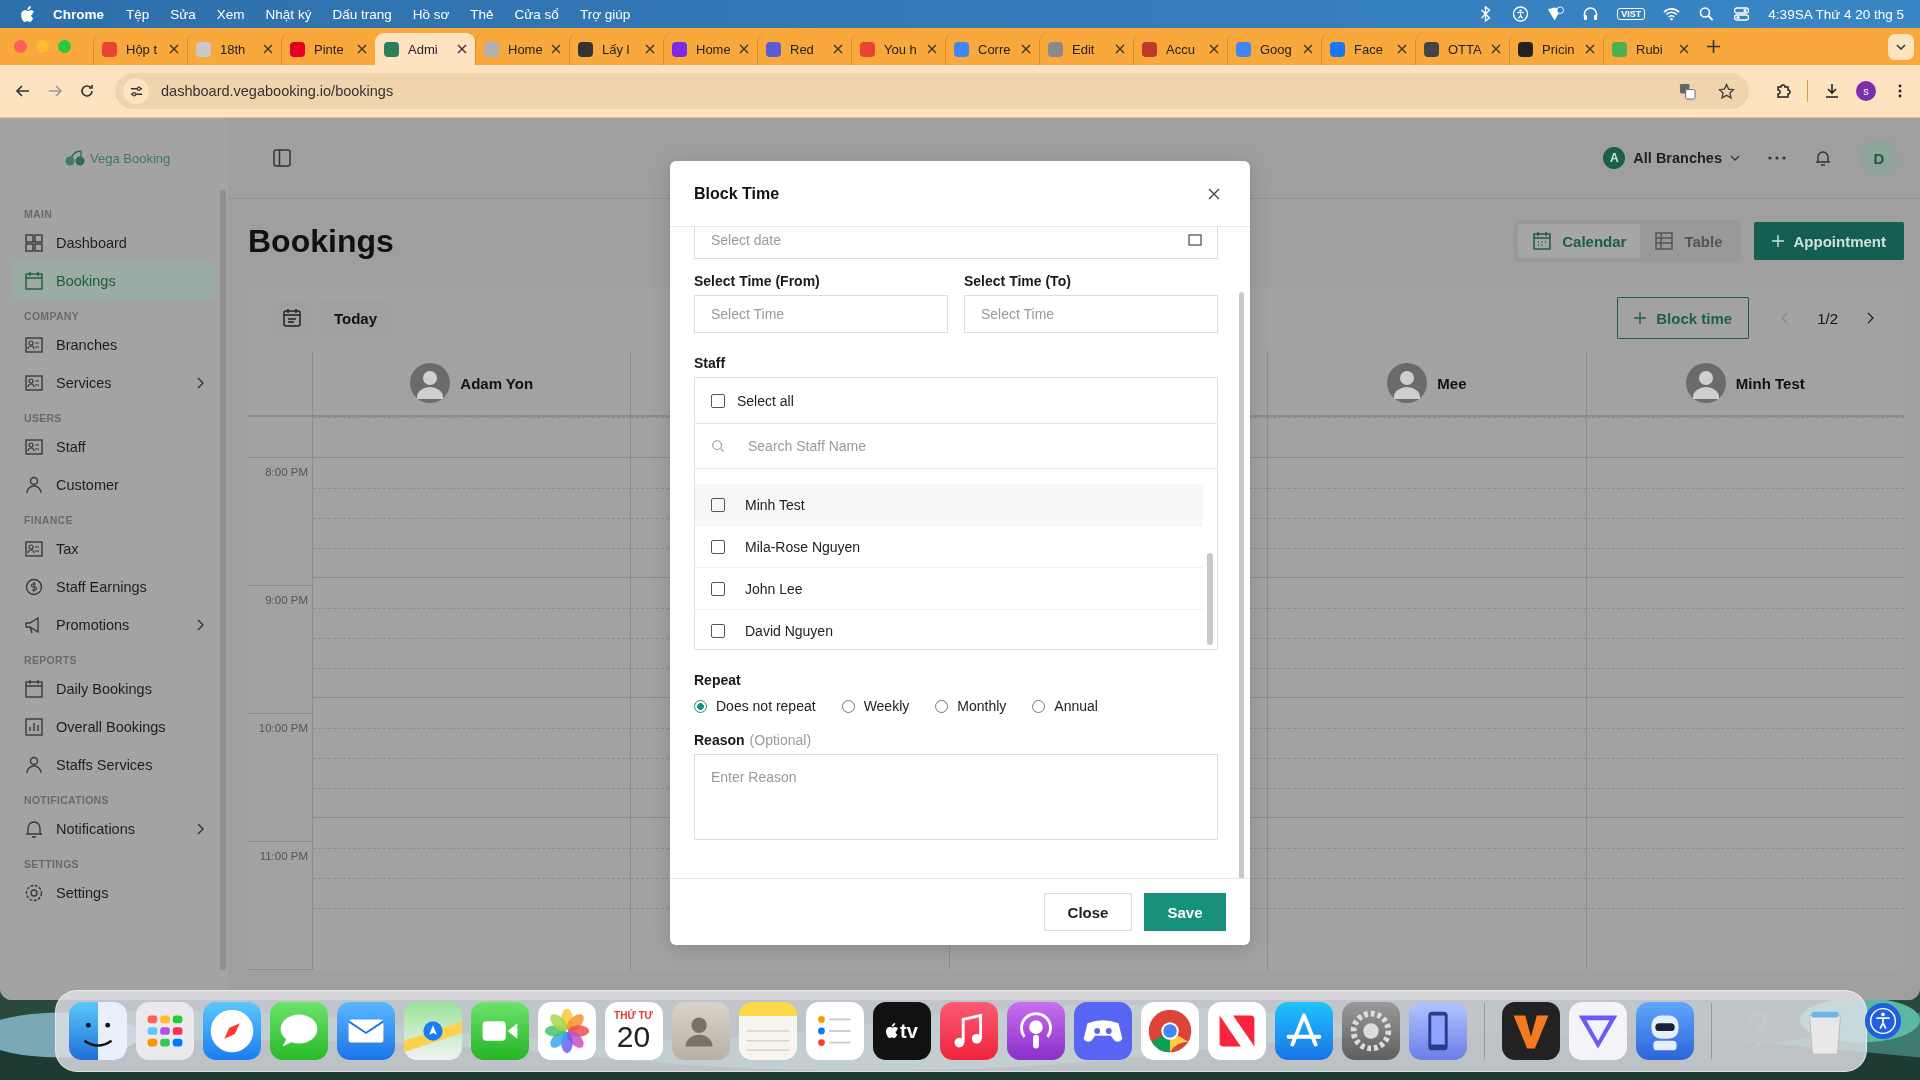 Image resolution: width=1920 pixels, height=1080 pixels. Describe the element at coordinates (362, 14) in the screenshot. I see `menu-item: Dấu trang` at that location.